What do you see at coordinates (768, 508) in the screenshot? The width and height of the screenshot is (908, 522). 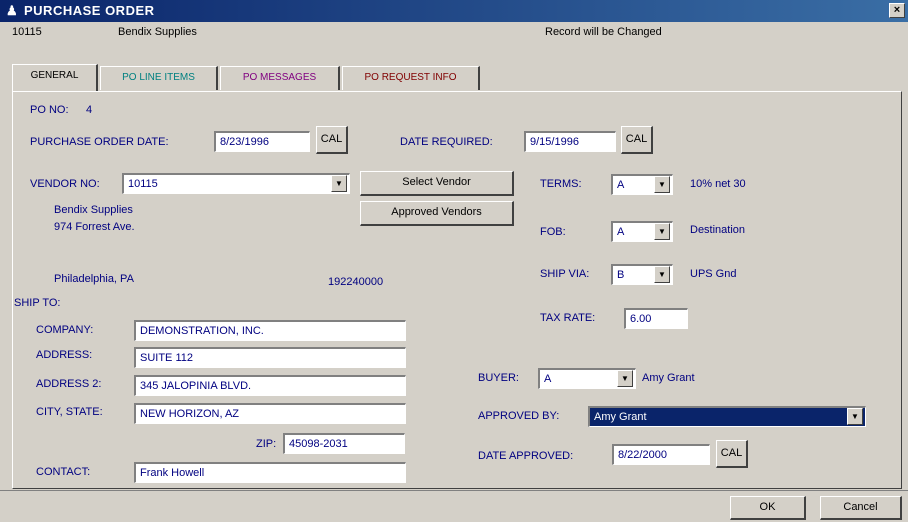 I see `ok-button: OK` at bounding box center [768, 508].